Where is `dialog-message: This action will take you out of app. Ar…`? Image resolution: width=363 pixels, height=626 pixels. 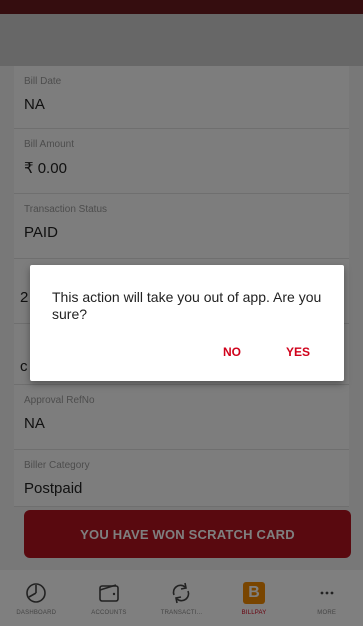
dialog-message: This action will take you out of app. Ar… is located at coordinates (187, 305).